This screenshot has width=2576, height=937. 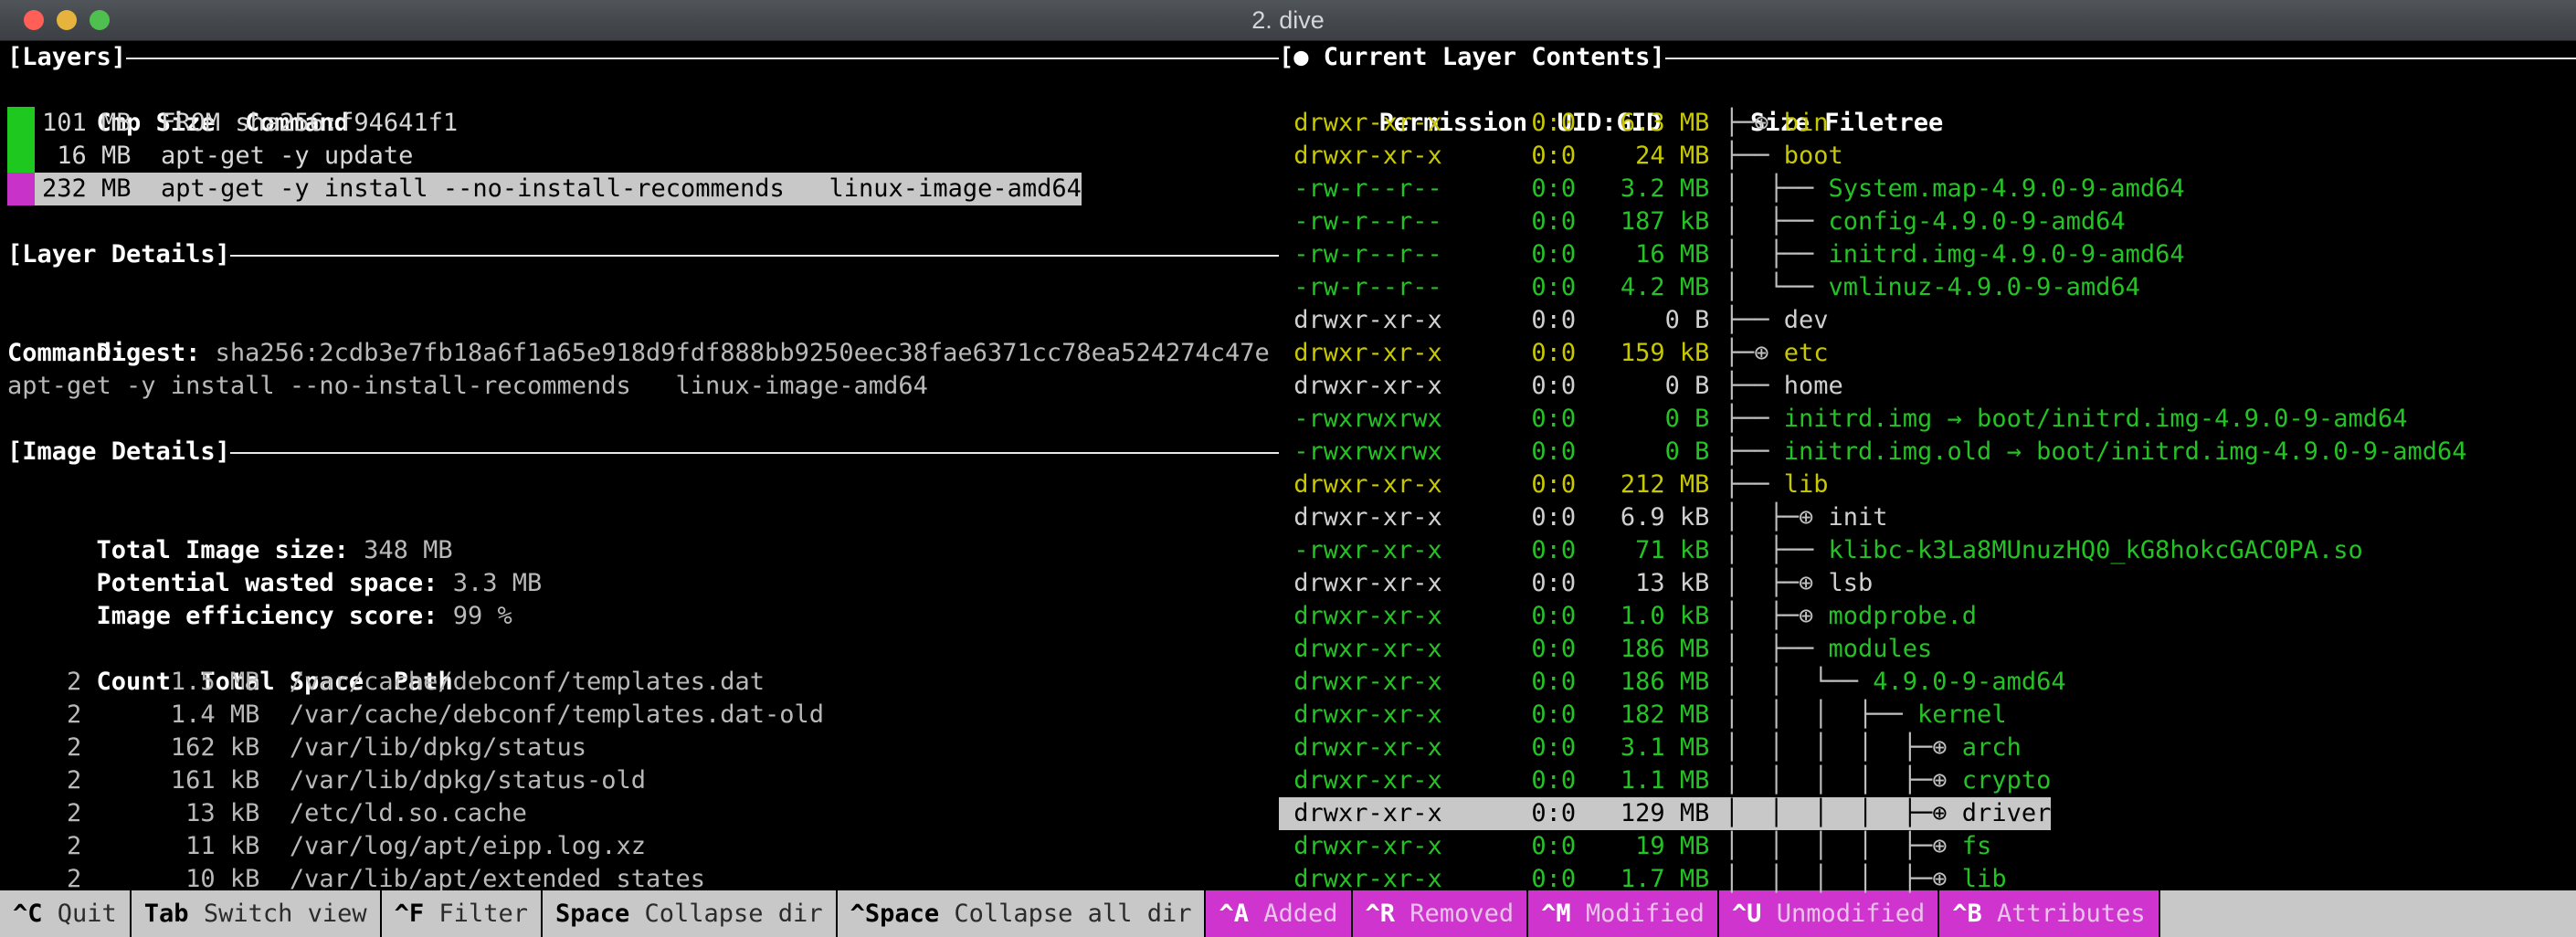 I want to click on layer-row-text: 101 MB FROM sha256:f94641f1, so click(x=250, y=123).